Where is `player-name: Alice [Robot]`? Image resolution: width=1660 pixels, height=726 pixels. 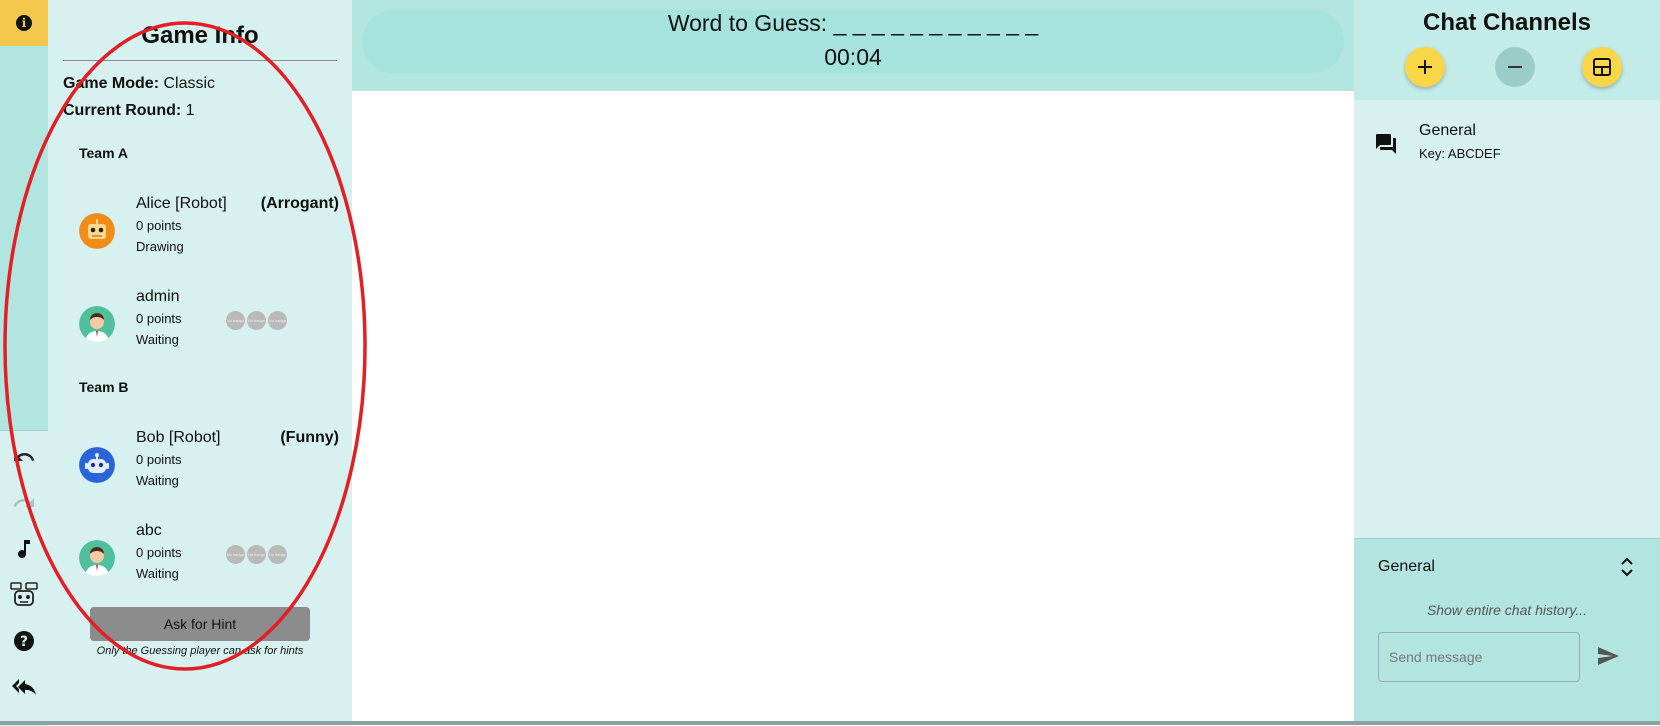 player-name: Alice [Robot] is located at coordinates (181, 203).